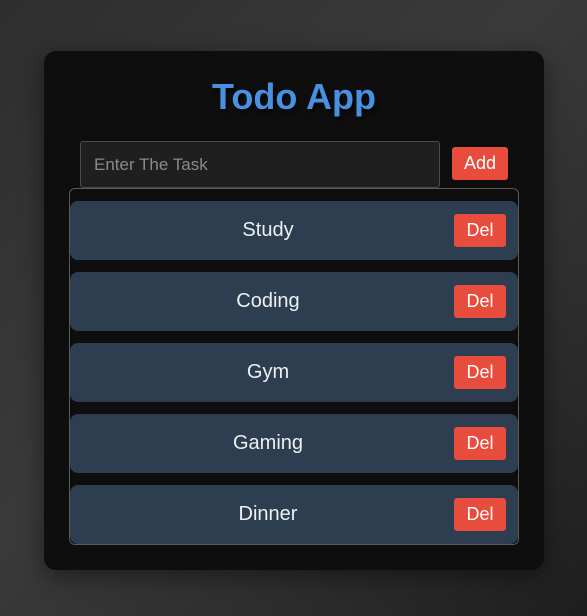 This screenshot has width=587, height=616. Describe the element at coordinates (480, 163) in the screenshot. I see `add-task-button: Add` at that location.